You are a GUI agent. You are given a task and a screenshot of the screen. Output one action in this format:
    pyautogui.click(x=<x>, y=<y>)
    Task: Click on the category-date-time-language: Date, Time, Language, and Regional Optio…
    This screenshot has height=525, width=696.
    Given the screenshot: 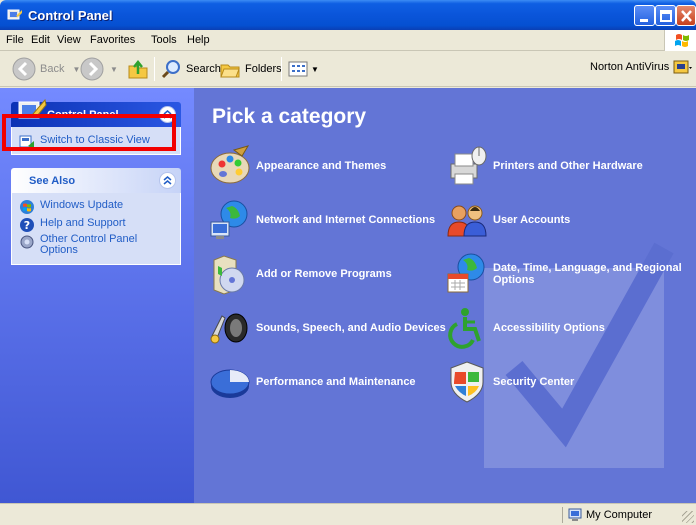 What is the action you would take?
    pyautogui.click(x=564, y=274)
    